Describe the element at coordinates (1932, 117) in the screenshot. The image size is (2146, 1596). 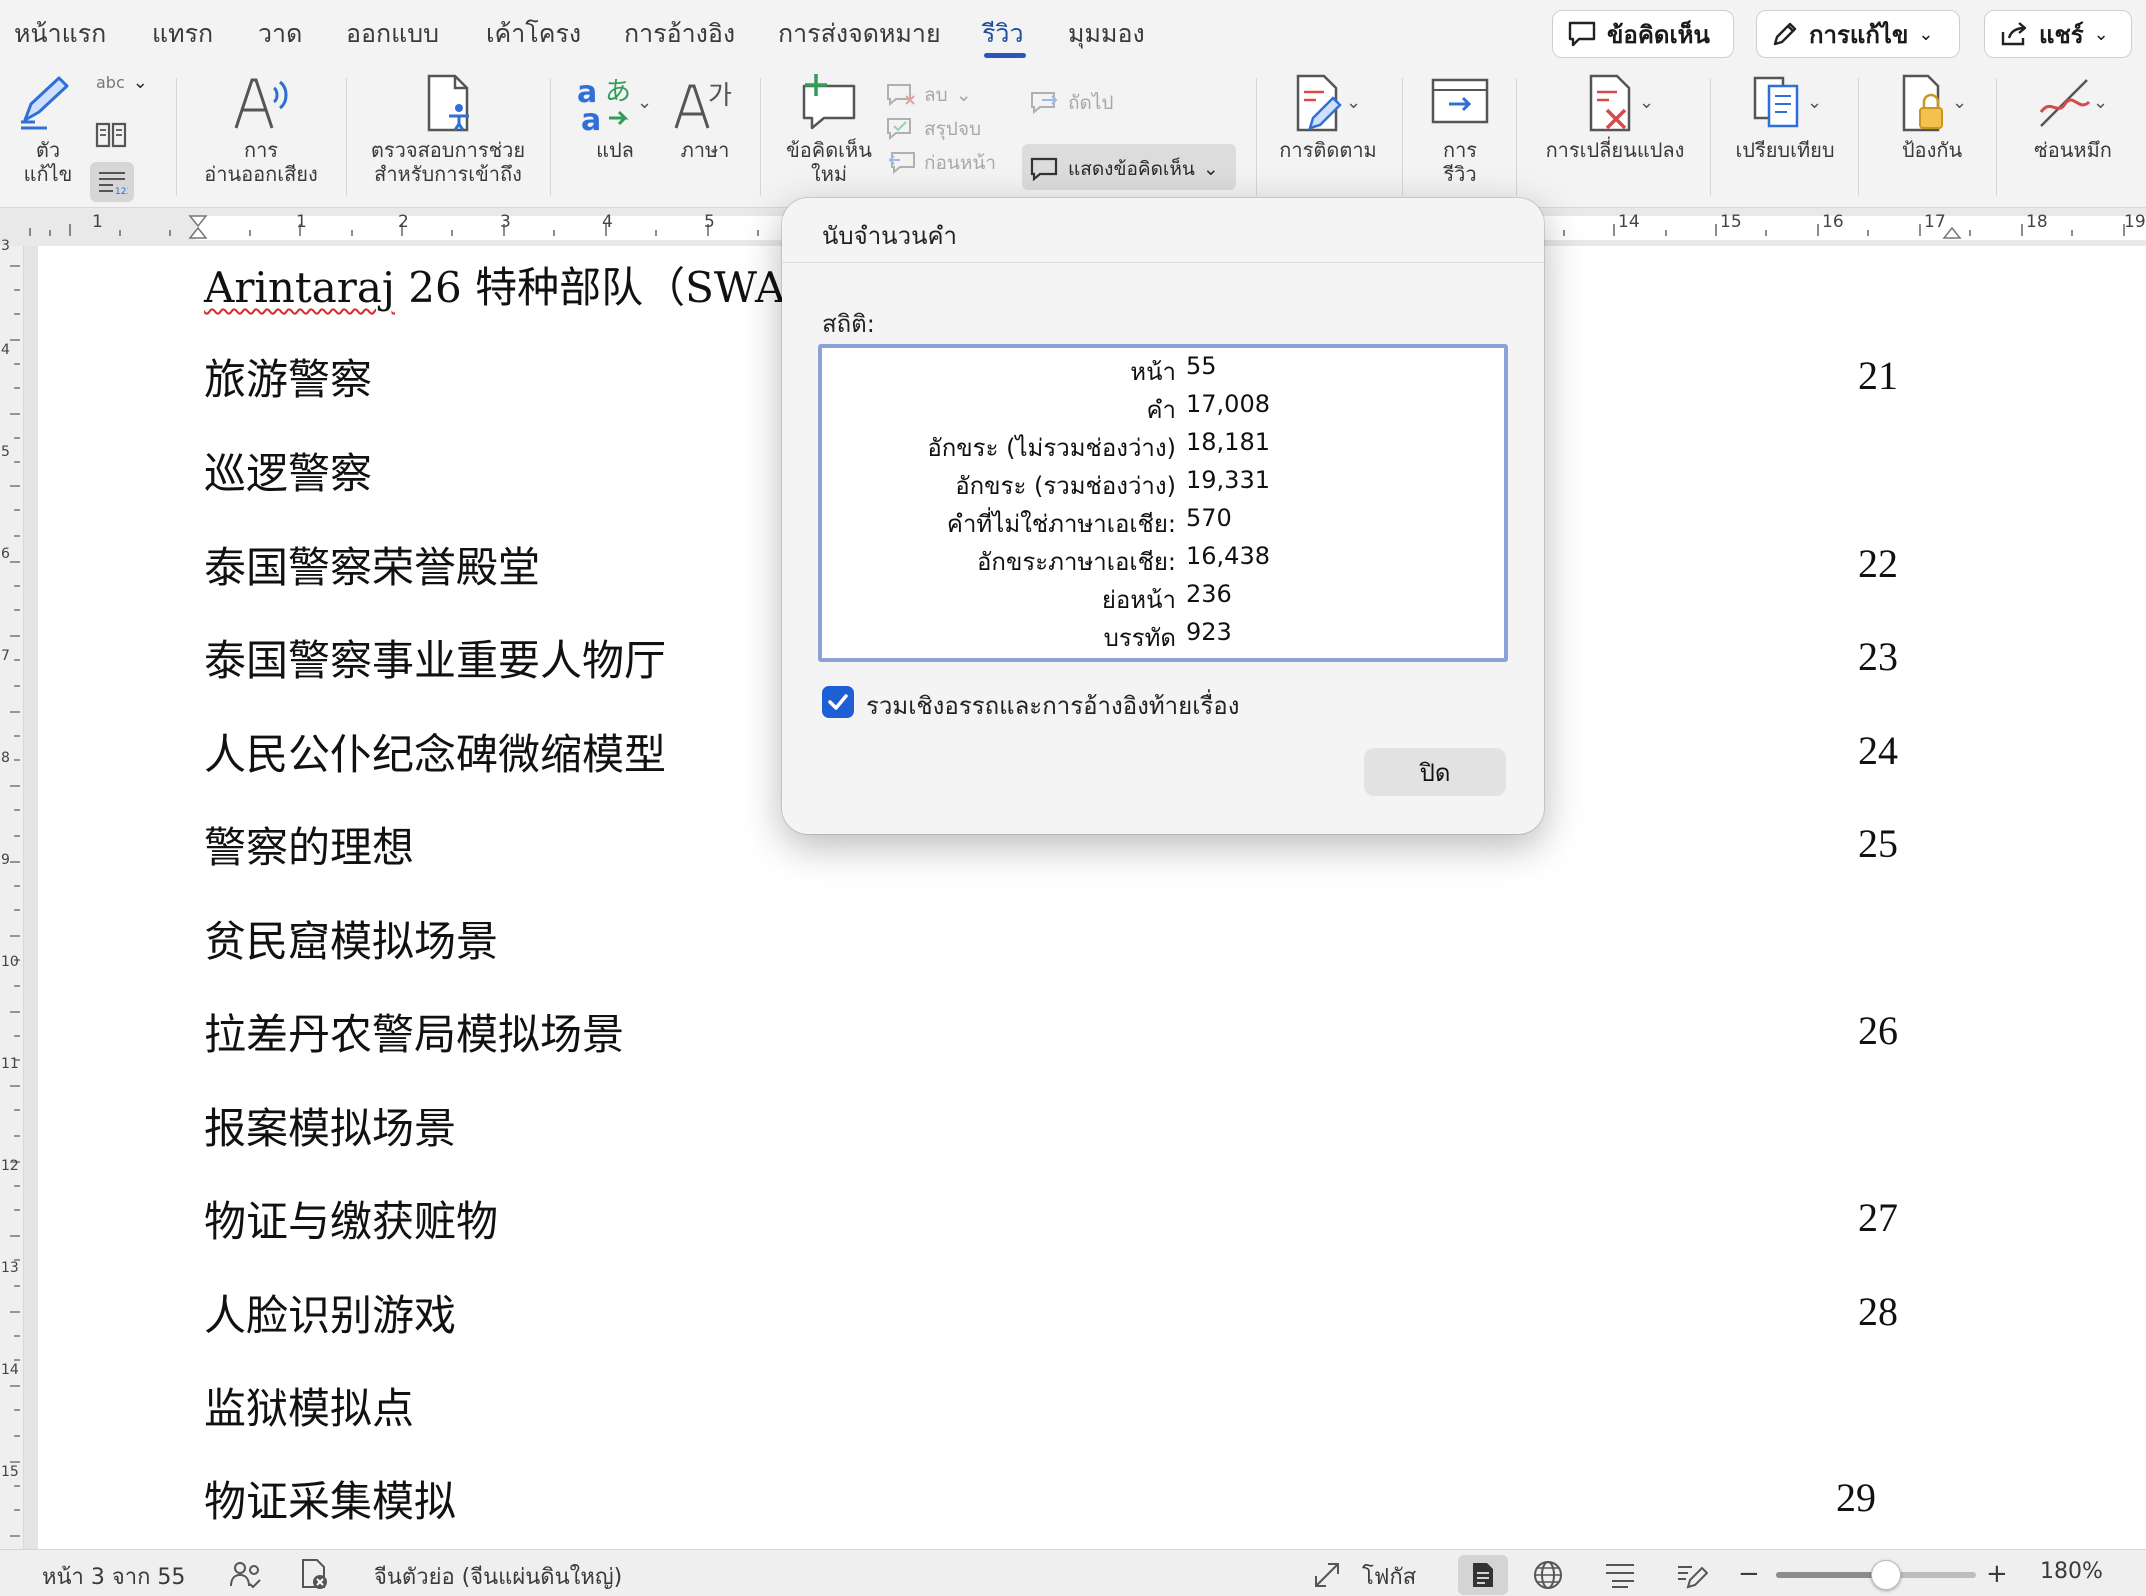
I see `protect-button: ⌄ ป้องกัน` at that location.